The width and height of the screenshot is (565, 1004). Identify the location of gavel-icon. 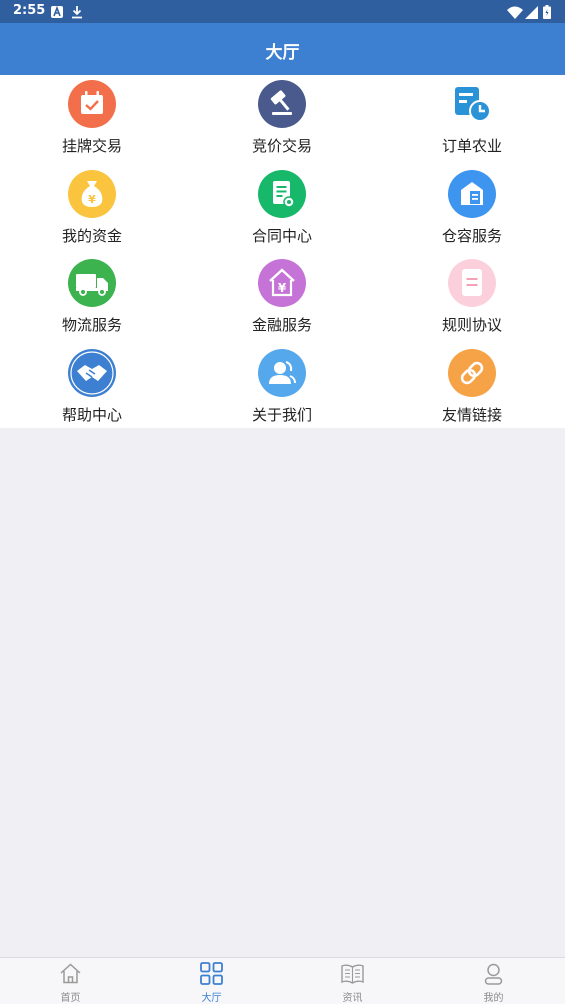
(282, 104).